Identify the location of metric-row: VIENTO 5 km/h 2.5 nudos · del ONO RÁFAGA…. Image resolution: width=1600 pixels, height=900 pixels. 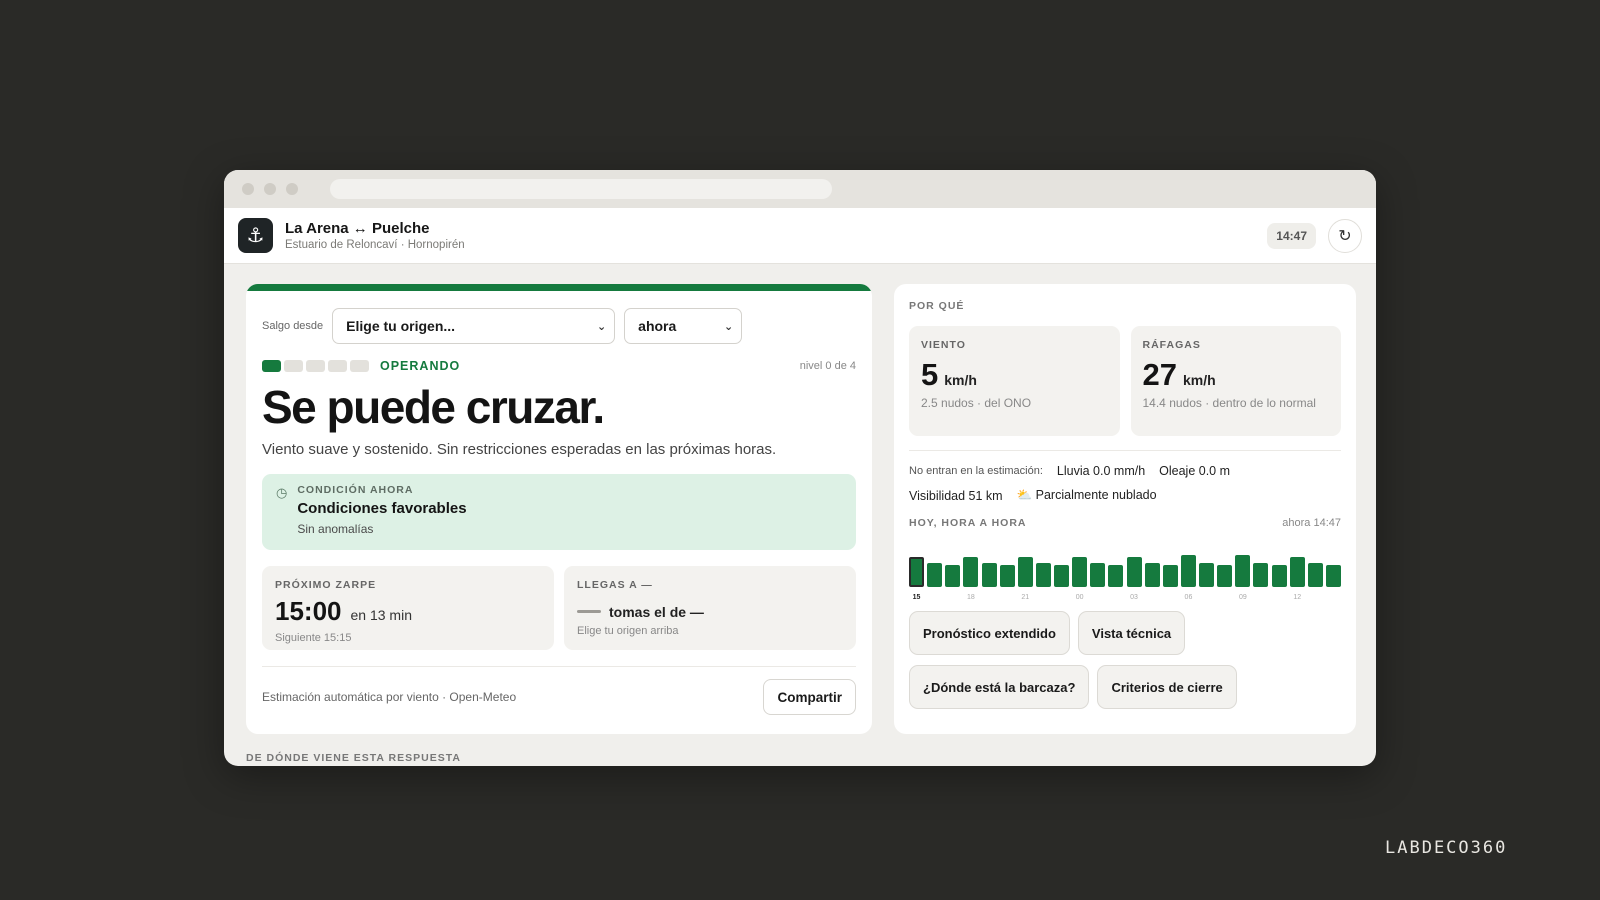
(1125, 381).